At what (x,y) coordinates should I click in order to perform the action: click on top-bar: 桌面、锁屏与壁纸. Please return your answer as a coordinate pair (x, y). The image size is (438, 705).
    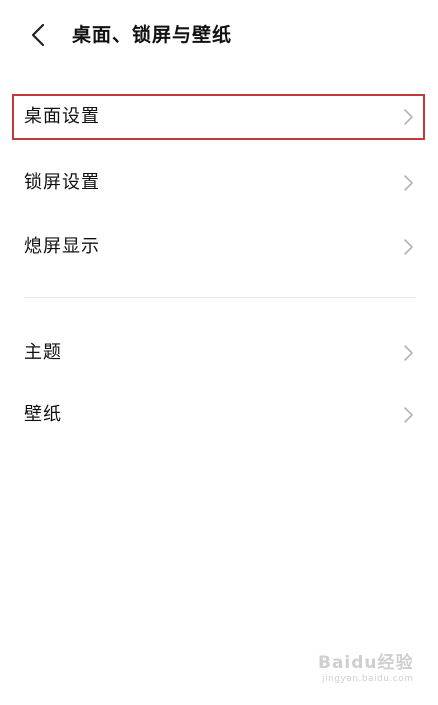
    Looking at the image, I should click on (219, 35).